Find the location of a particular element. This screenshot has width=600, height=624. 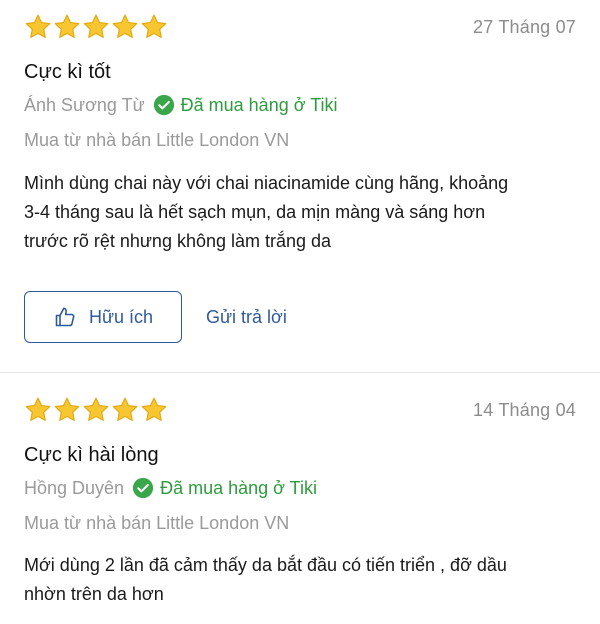

reviewer-name: Hồng Duyên is located at coordinates (74, 488).